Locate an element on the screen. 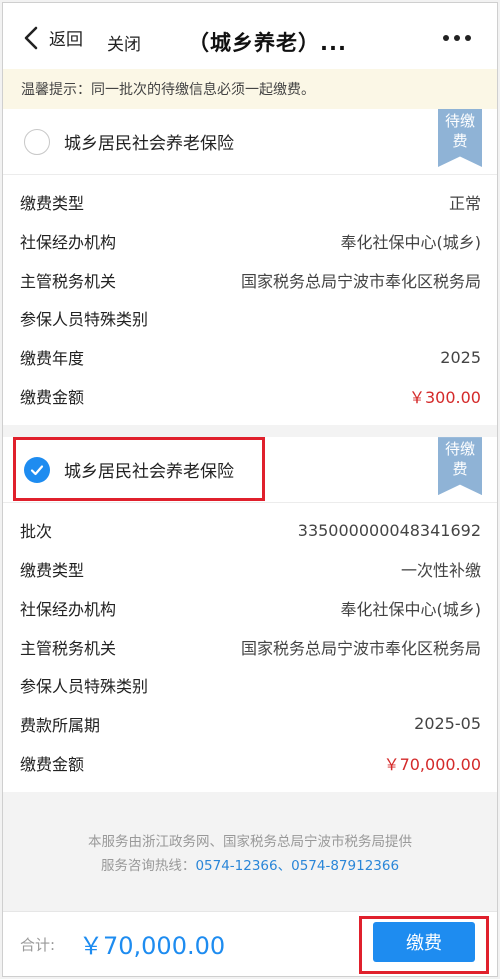 Image resolution: width=500 pixels, height=979 pixels. provider-text: 本服务由浙江政务网、国家税务总局宁波市税务局提供 is located at coordinates (250, 841).